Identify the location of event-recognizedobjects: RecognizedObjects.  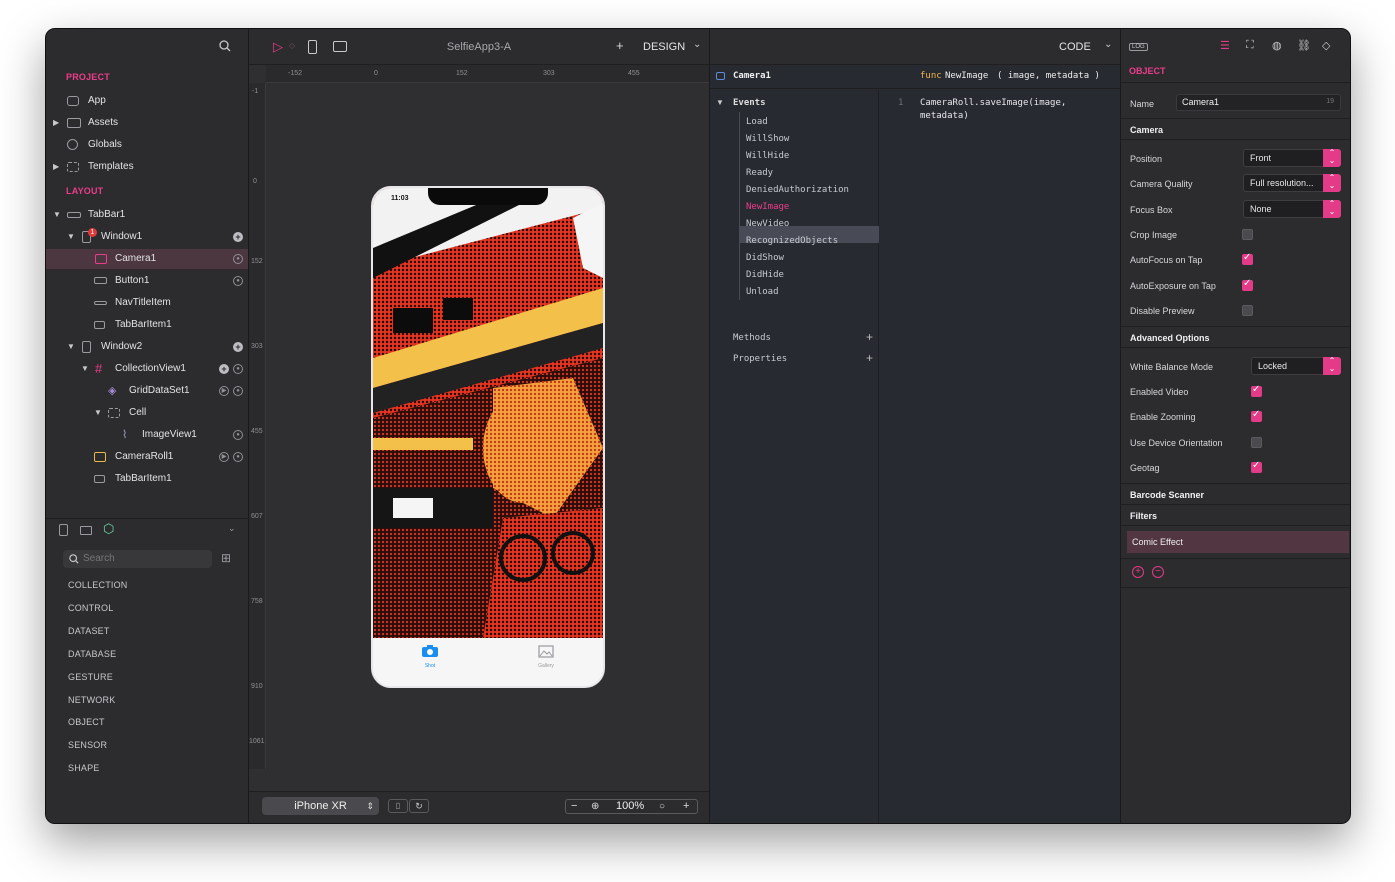
(792, 241).